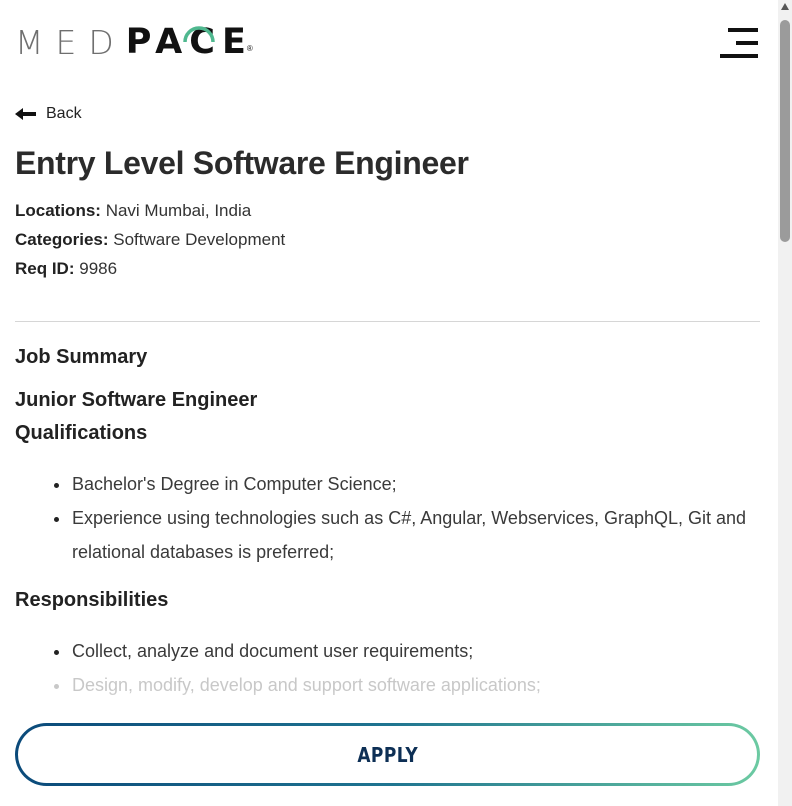 This screenshot has width=792, height=806. What do you see at coordinates (387, 210) in the screenshot?
I see `locations-row: Locations: Navi Mumbai, India` at bounding box center [387, 210].